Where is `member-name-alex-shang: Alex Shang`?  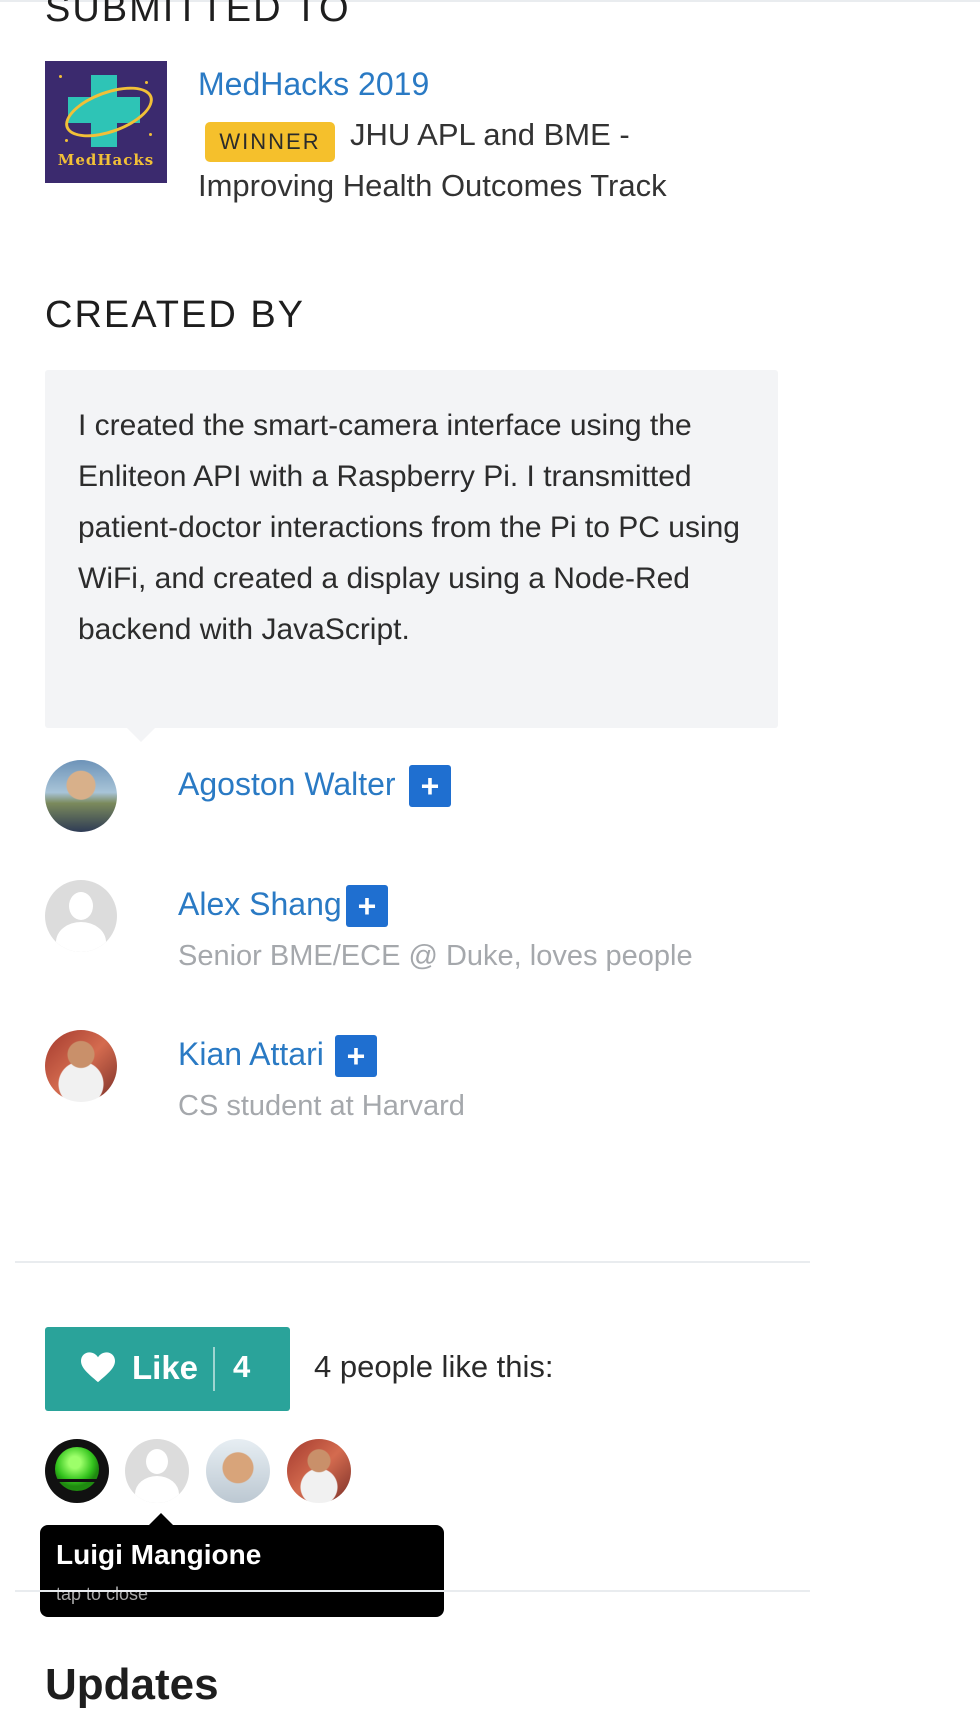 member-name-alex-shang: Alex Shang is located at coordinates (260, 904).